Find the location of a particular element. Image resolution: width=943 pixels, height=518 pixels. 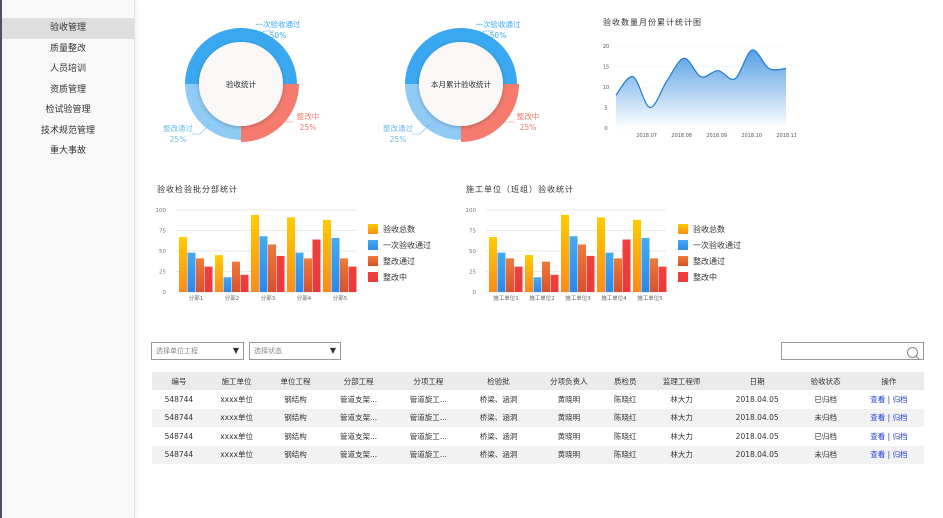

sidebar-item: 质量整改 is located at coordinates (68, 49).